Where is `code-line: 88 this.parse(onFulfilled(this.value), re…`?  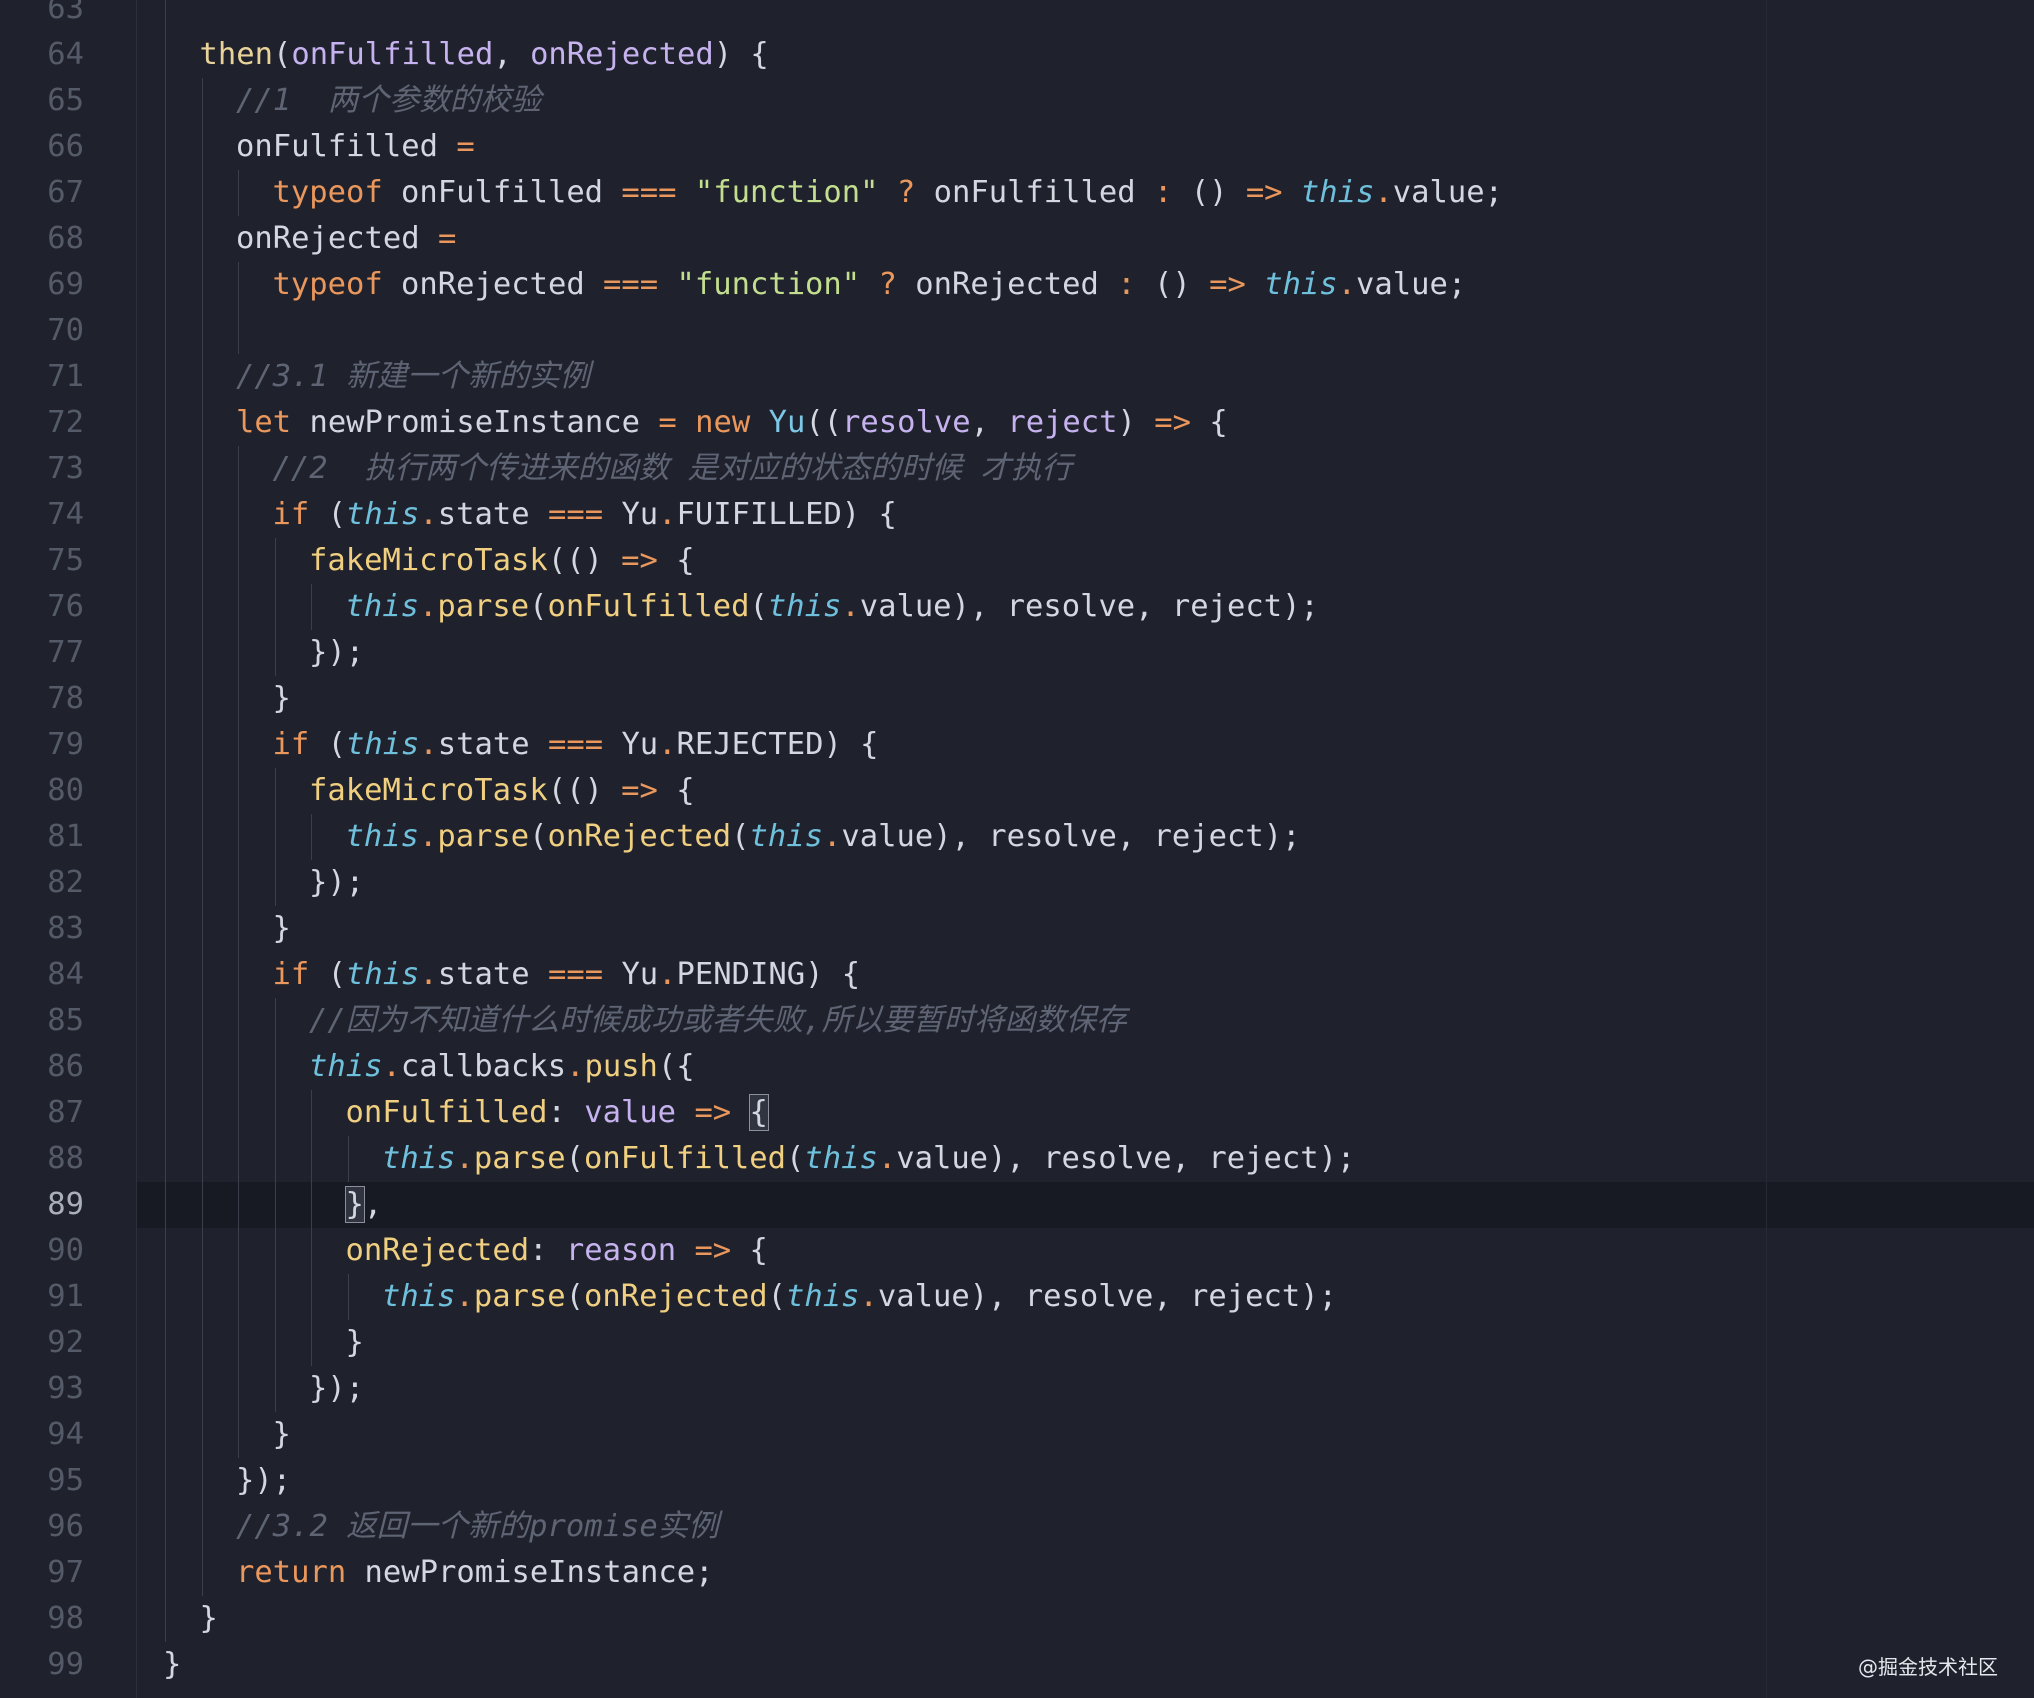 code-line: 88 this.parse(onFulfilled(this.value), re… is located at coordinates (1017, 1159).